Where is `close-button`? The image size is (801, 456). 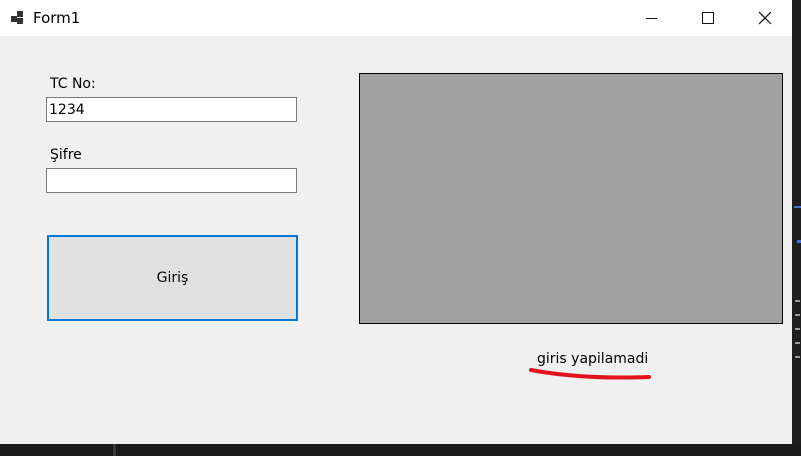
close-button is located at coordinates (765, 18).